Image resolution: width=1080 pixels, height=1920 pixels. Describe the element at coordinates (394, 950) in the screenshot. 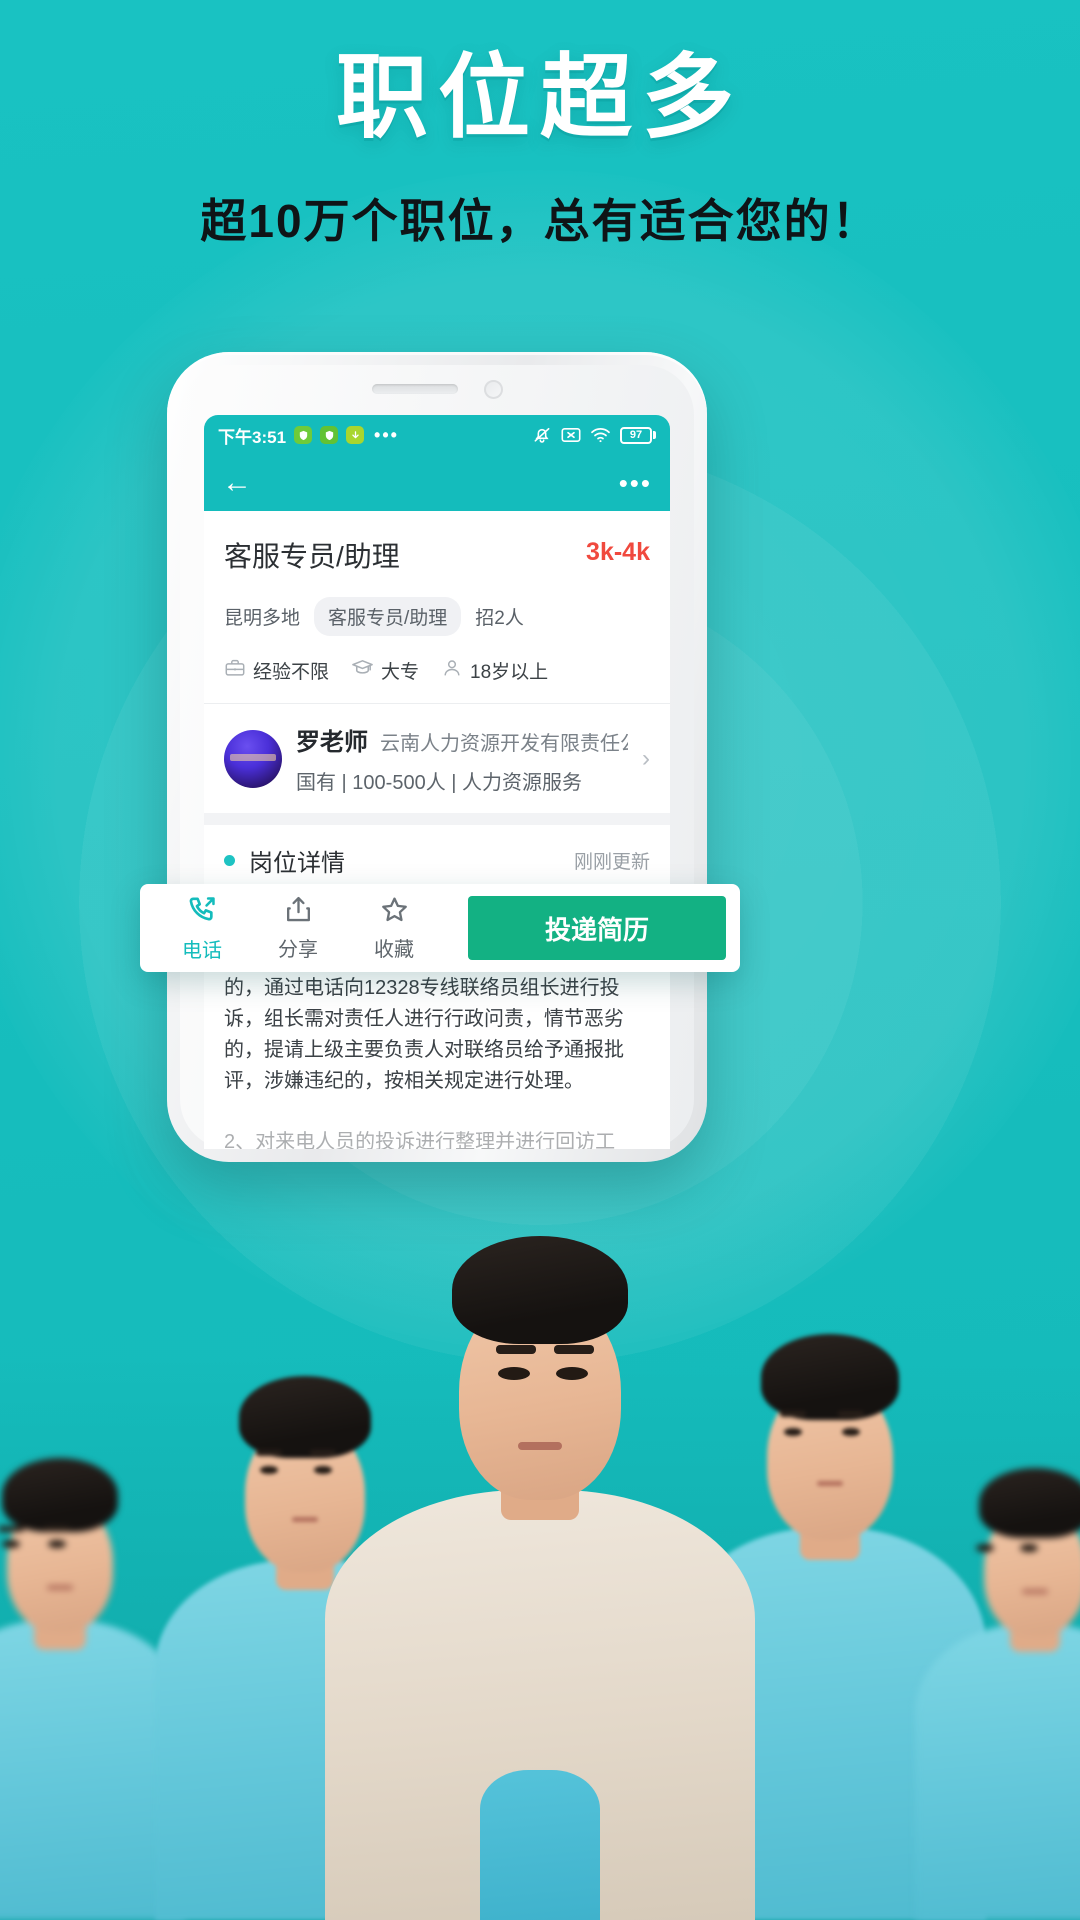

I see `favorite-button-label: 收藏` at that location.